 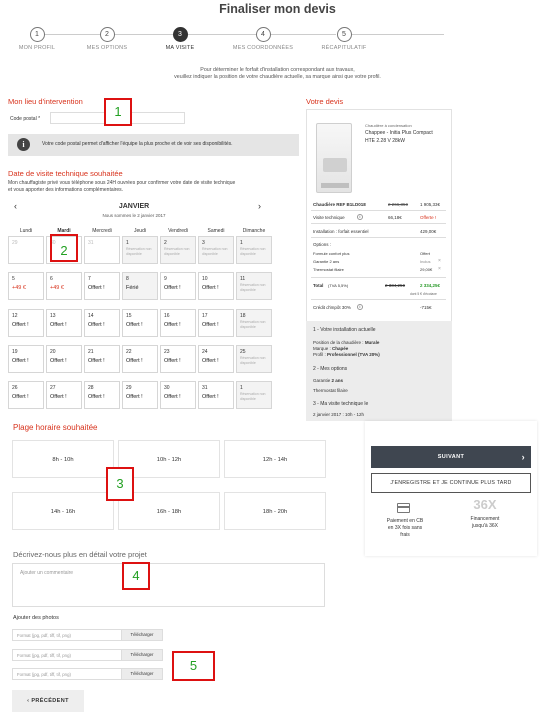 What do you see at coordinates (15, 316) in the screenshot?
I see `calendar-day-number: 12` at bounding box center [15, 316].